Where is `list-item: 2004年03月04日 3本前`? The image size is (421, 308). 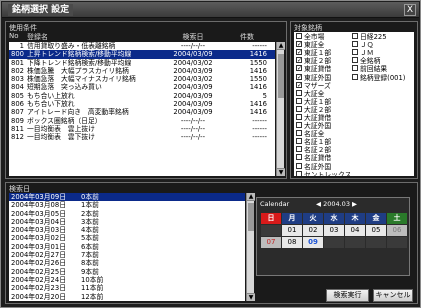 list-item: 2004年03月04日 3本前 is located at coordinates (127, 222).